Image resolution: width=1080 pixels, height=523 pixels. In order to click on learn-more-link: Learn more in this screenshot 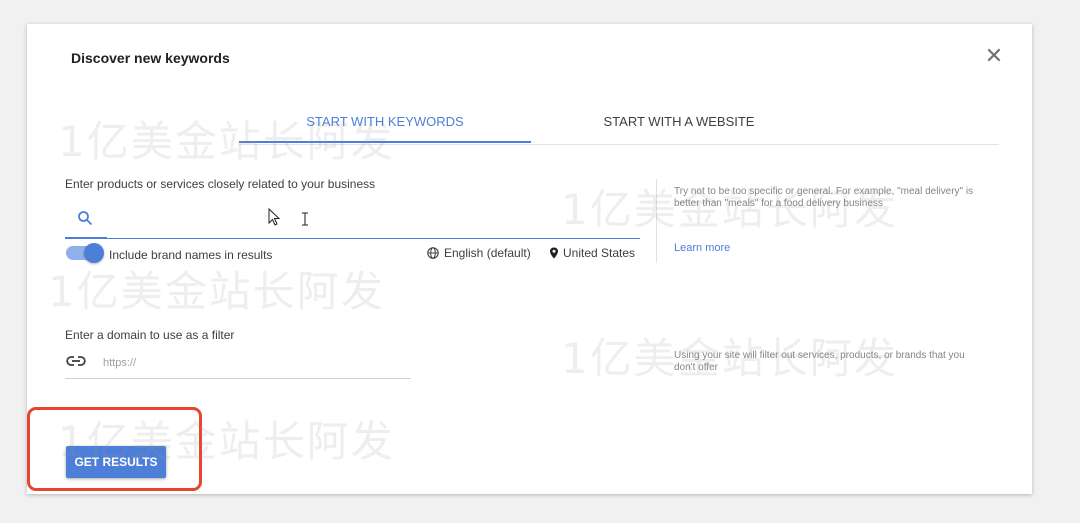, I will do `click(702, 248)`.